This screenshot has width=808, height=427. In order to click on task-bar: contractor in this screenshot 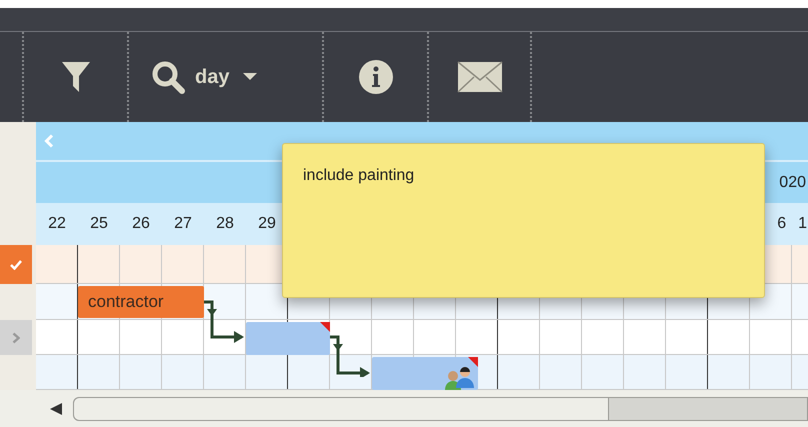, I will do `click(141, 302)`.